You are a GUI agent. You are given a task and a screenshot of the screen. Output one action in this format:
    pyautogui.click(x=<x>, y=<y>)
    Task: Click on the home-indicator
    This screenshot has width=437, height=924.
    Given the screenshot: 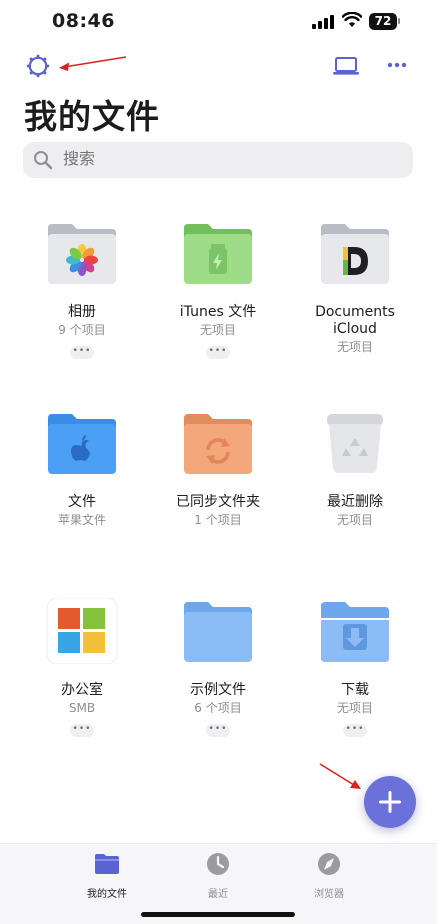 What is the action you would take?
    pyautogui.click(x=218, y=914)
    